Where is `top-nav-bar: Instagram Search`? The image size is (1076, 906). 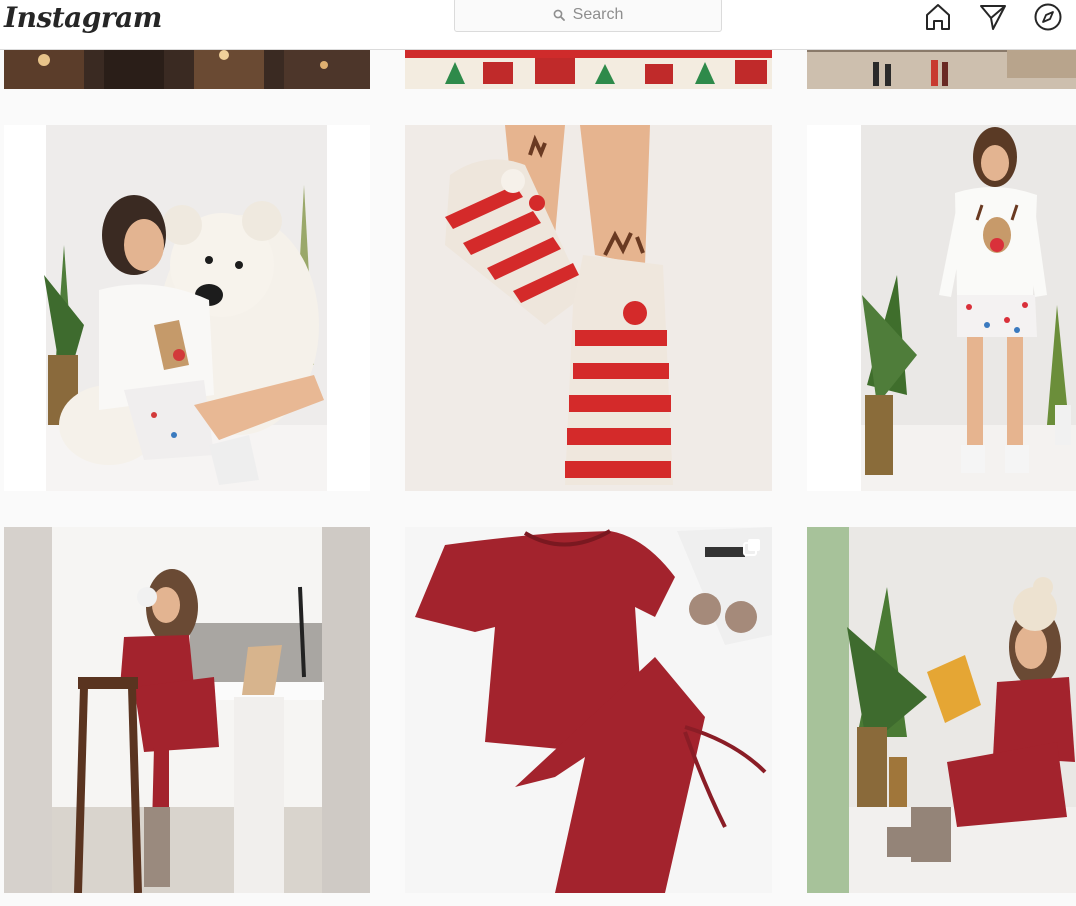
top-nav-bar: Instagram Search is located at coordinates (538, 25).